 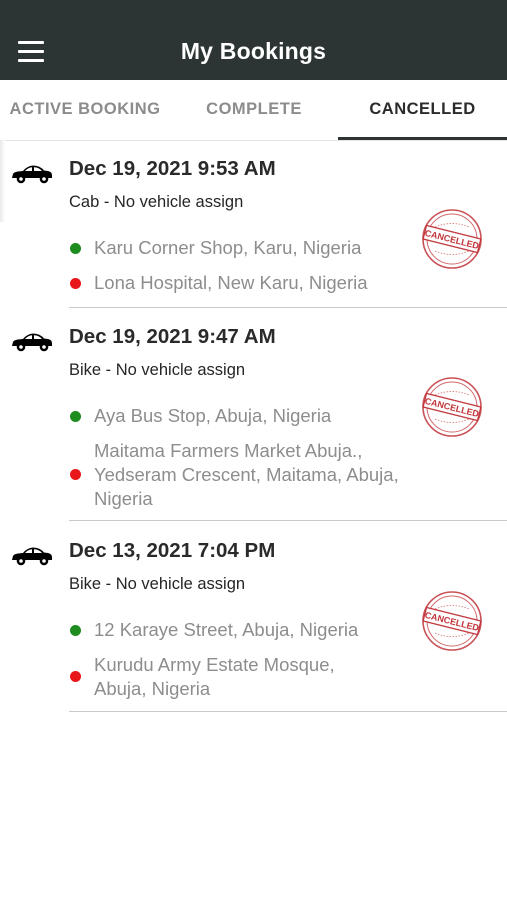 I want to click on pickup-location: Aya Bus Stop, Abuja, Nigeria, so click(x=213, y=415).